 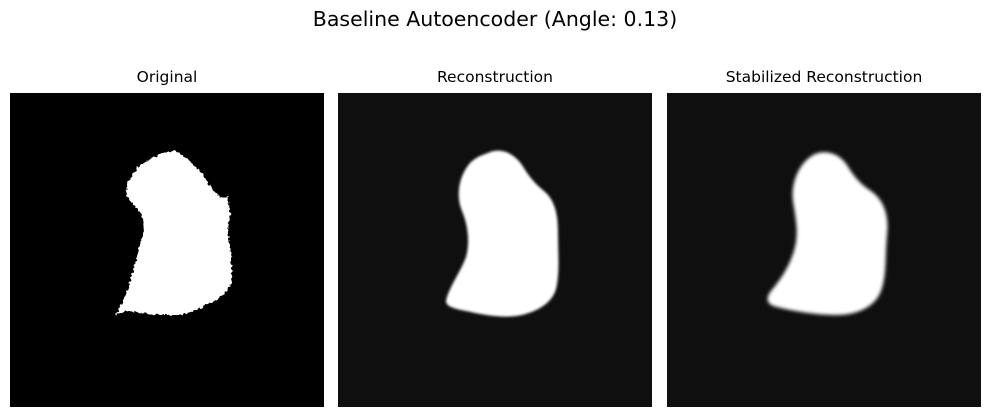 I want to click on original-panel-title: Original, so click(x=167, y=77).